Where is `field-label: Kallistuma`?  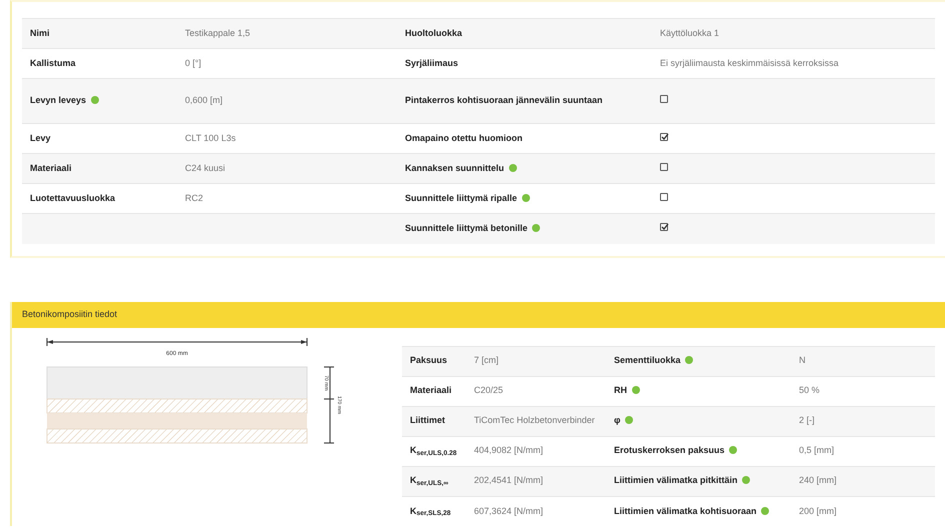 field-label: Kallistuma is located at coordinates (53, 63).